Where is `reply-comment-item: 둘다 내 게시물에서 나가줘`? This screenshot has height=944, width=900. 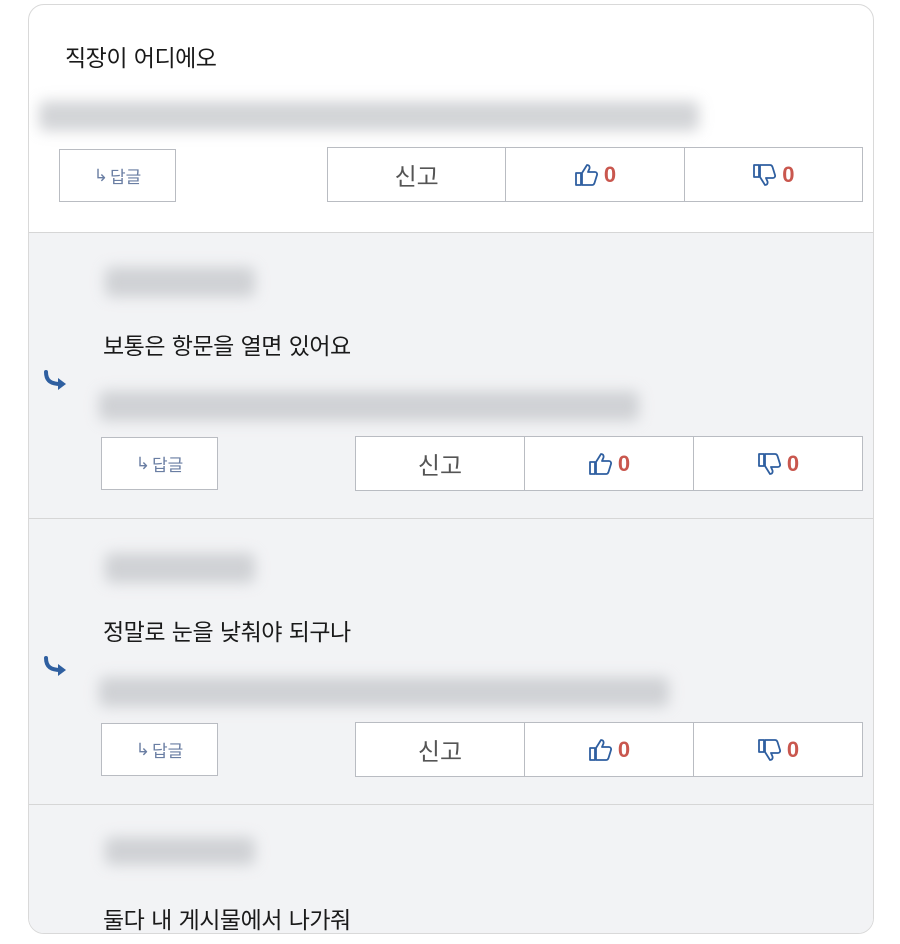
reply-comment-item: 둘다 내 게시물에서 나가줘 is located at coordinates (451, 869).